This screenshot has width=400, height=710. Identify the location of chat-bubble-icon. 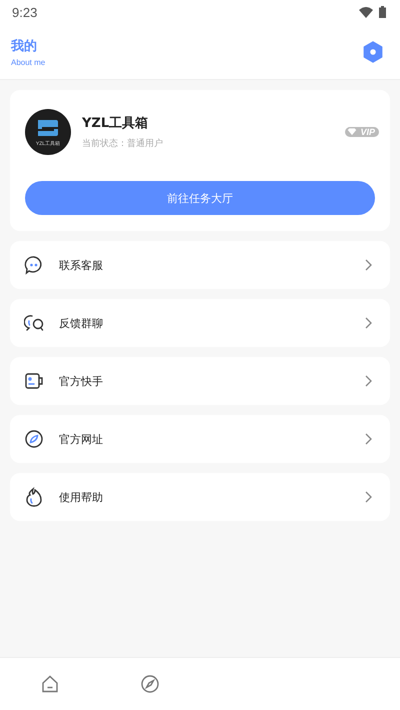
(34, 265).